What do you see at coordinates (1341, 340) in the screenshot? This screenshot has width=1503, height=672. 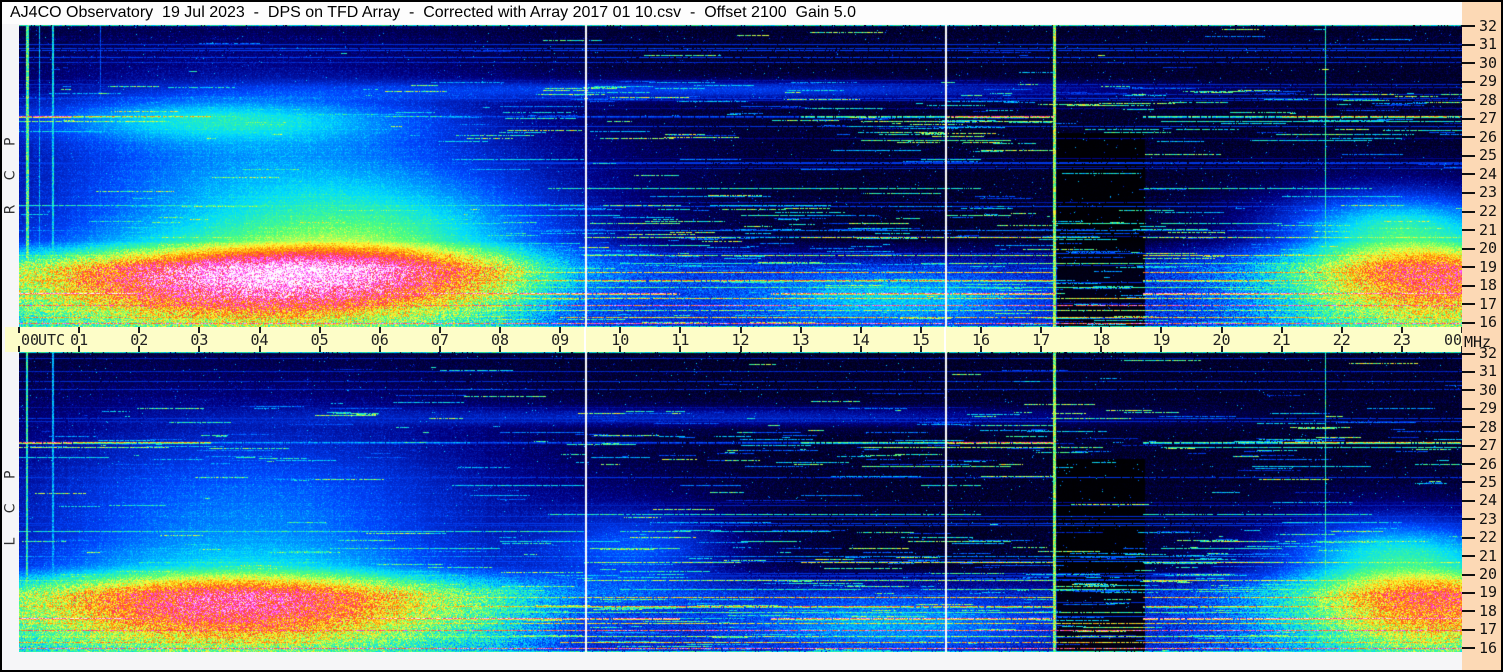 I see `time-tick-label: 22` at bounding box center [1341, 340].